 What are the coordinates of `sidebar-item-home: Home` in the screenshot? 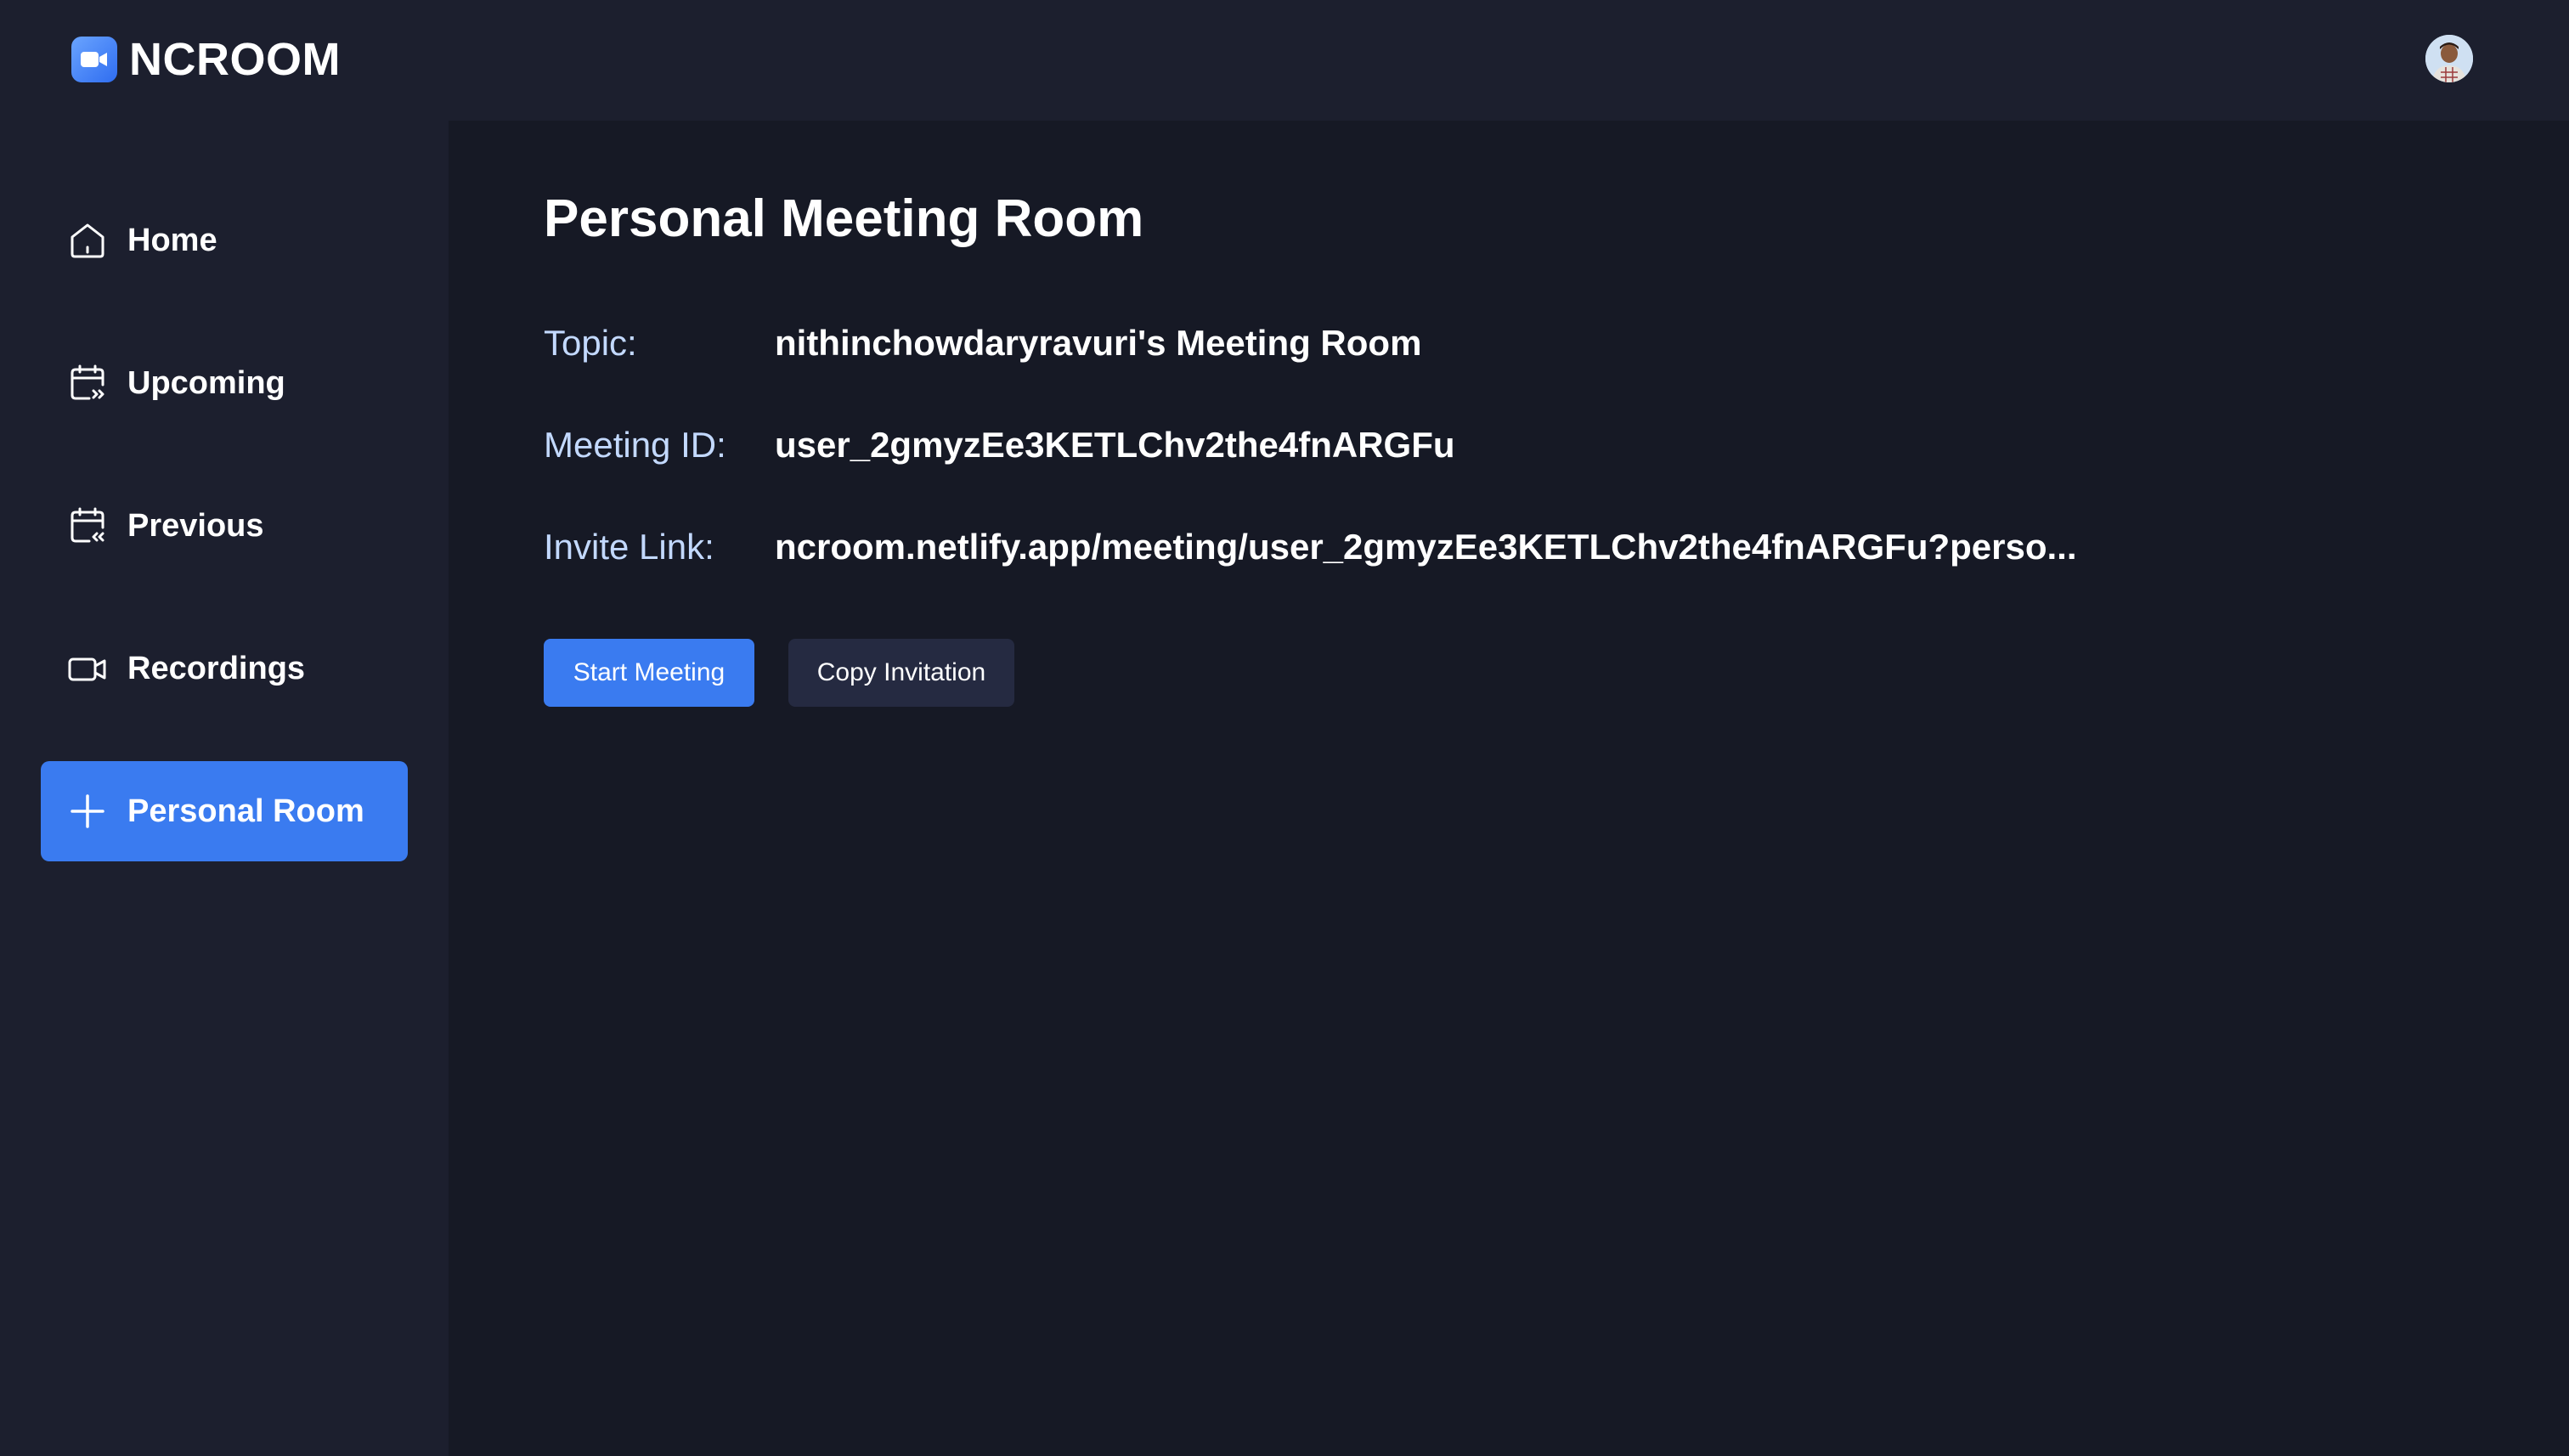 It's located at (225, 241).